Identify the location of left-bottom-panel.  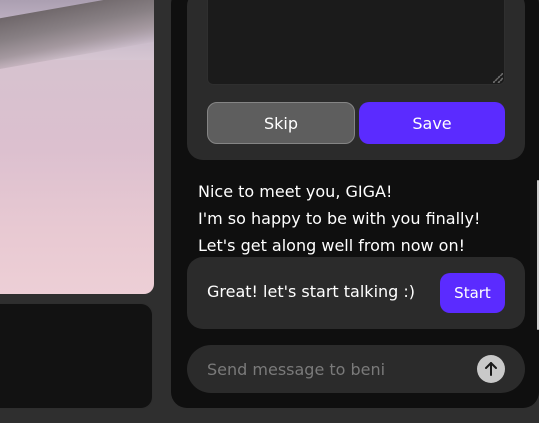
(76, 356).